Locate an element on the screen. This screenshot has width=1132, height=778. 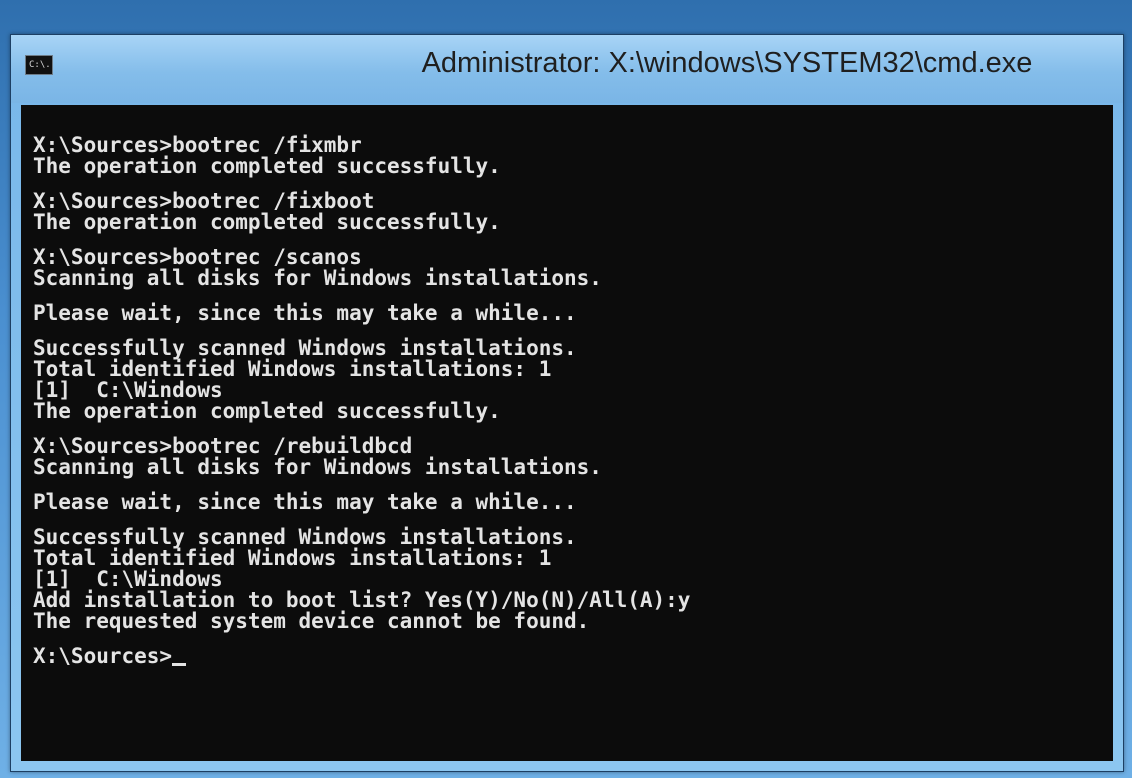
console-line: X:\Sources>bootrec /fixmbr is located at coordinates (197, 145).